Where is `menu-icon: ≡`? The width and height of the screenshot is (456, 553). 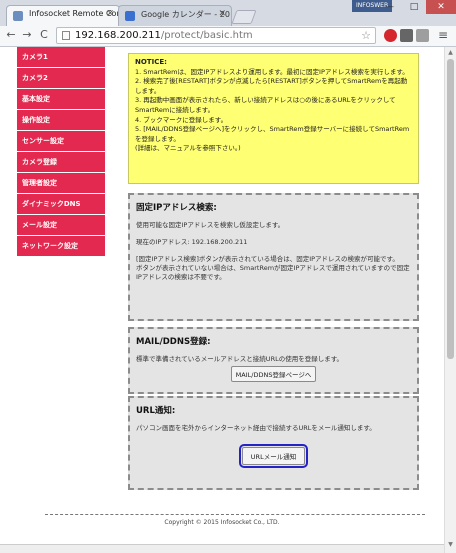
menu-icon: ≡ is located at coordinates (443, 35).